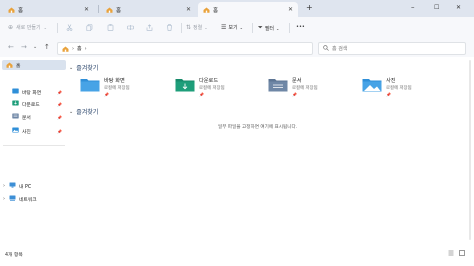 The width and height of the screenshot is (474, 266). Describe the element at coordinates (391, 81) in the screenshot. I see `favorite-name: 사진` at that location.